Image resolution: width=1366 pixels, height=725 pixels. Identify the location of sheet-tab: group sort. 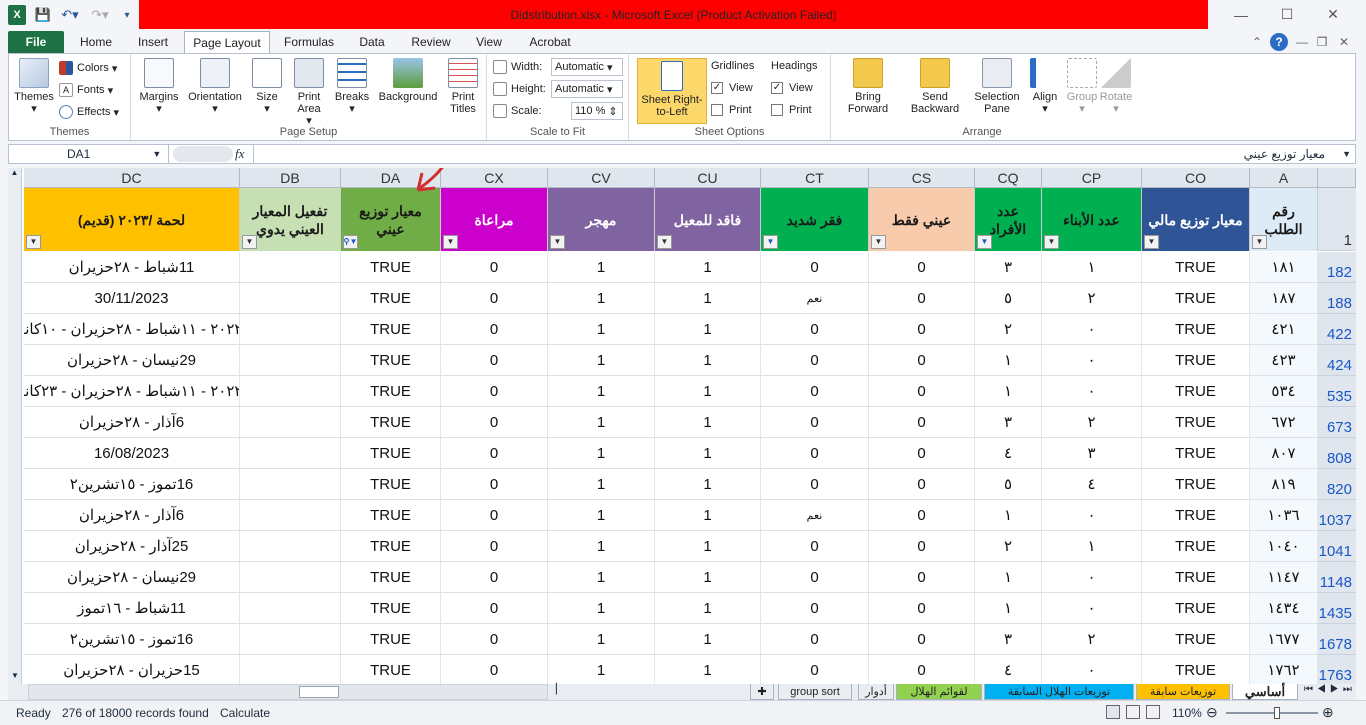
(815, 692).